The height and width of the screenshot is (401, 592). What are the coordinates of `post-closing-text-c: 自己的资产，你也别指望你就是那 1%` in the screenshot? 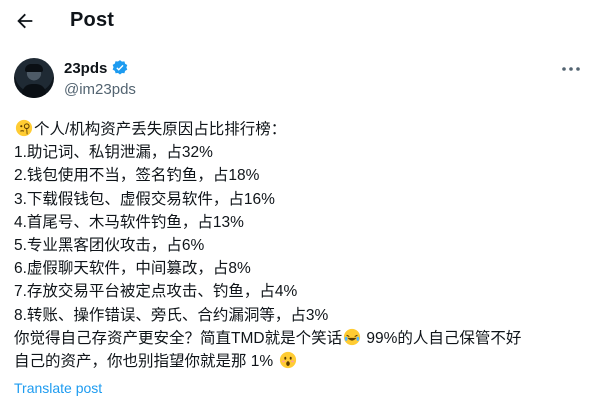 It's located at (144, 362).